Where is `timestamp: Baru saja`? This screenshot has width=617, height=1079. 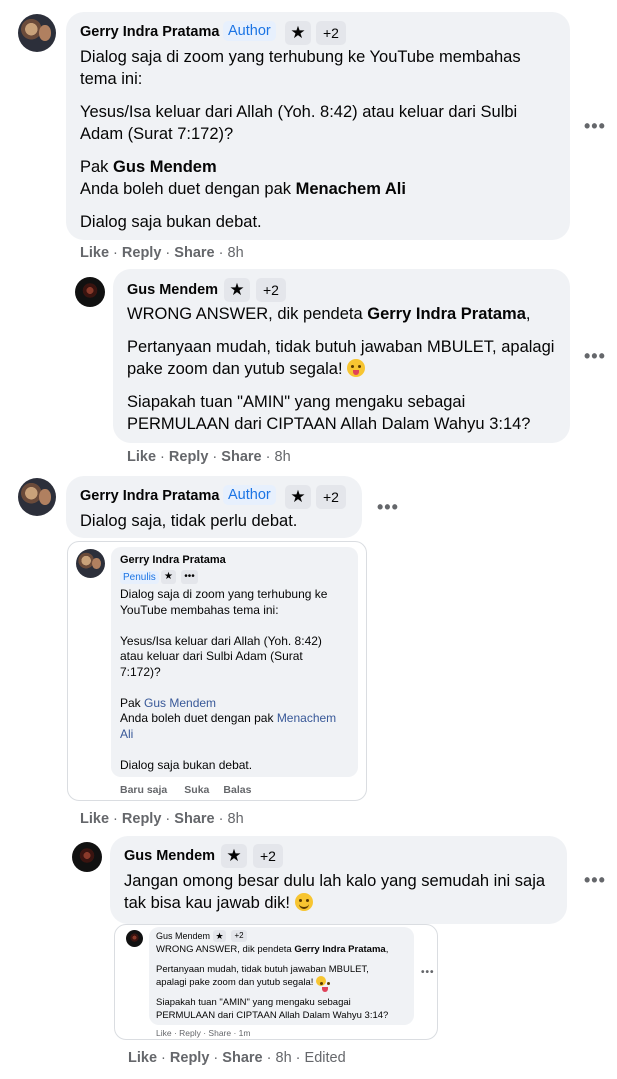 timestamp: Baru saja is located at coordinates (144, 790).